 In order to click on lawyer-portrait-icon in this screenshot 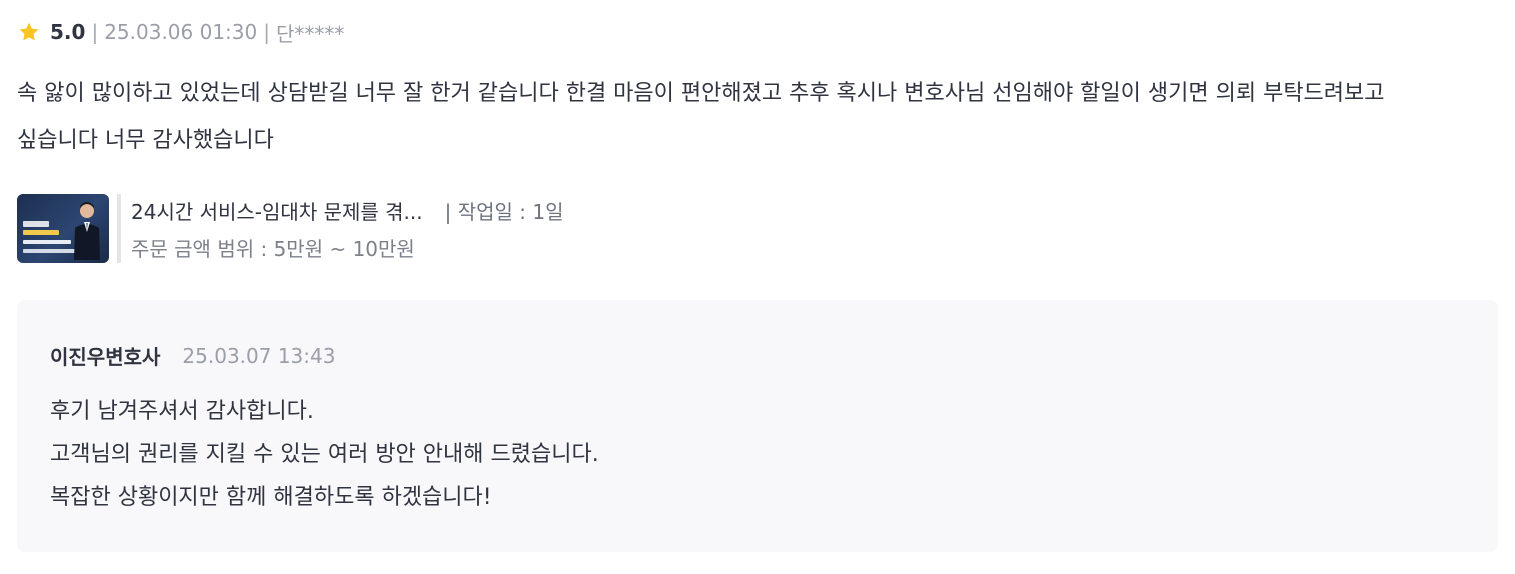, I will do `click(87, 231)`.